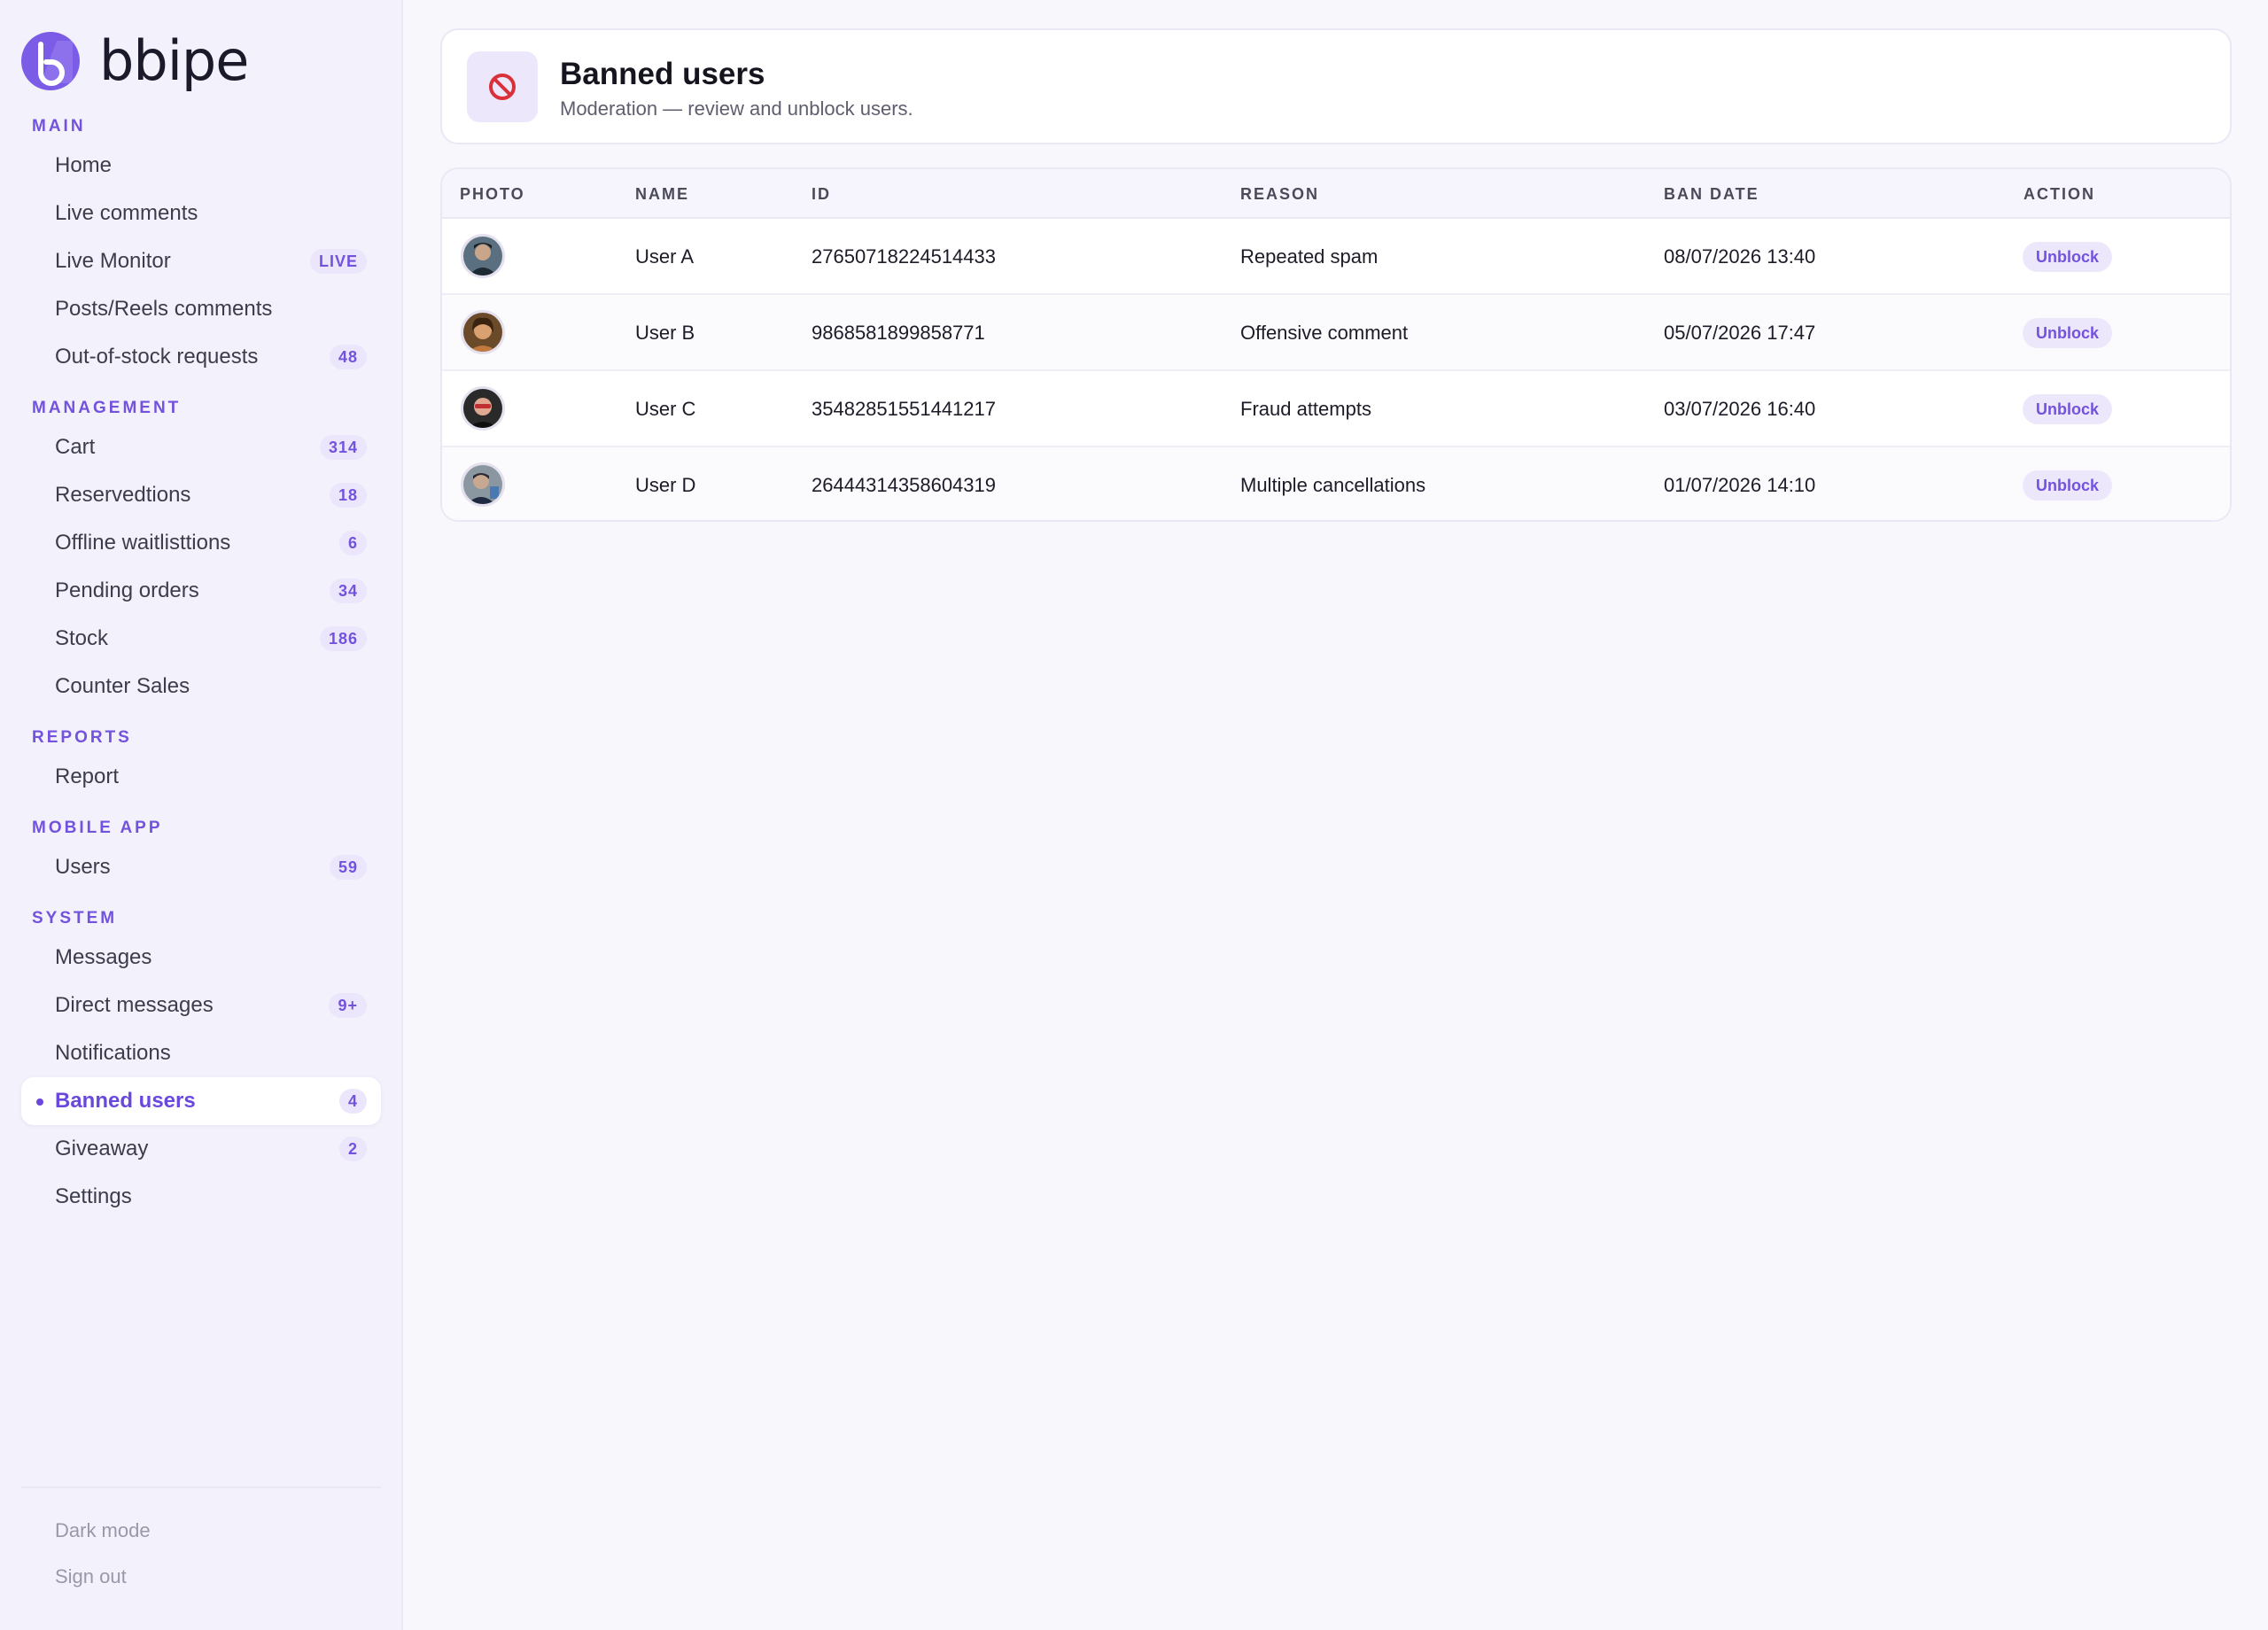  I want to click on sidebar-item-stock: Stock 186, so click(201, 639).